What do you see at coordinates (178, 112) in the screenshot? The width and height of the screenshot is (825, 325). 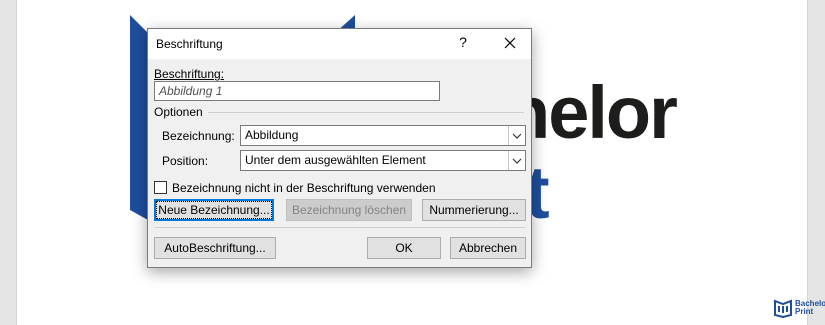 I see `options-group-label: Optionen` at bounding box center [178, 112].